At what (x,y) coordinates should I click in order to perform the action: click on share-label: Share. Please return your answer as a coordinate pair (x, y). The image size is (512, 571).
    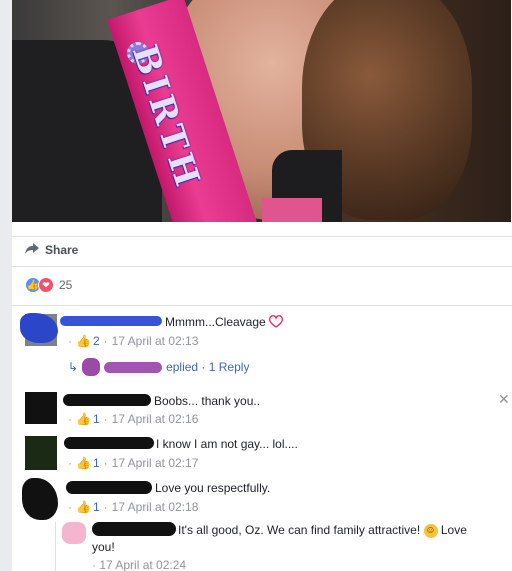
    Looking at the image, I should click on (62, 250).